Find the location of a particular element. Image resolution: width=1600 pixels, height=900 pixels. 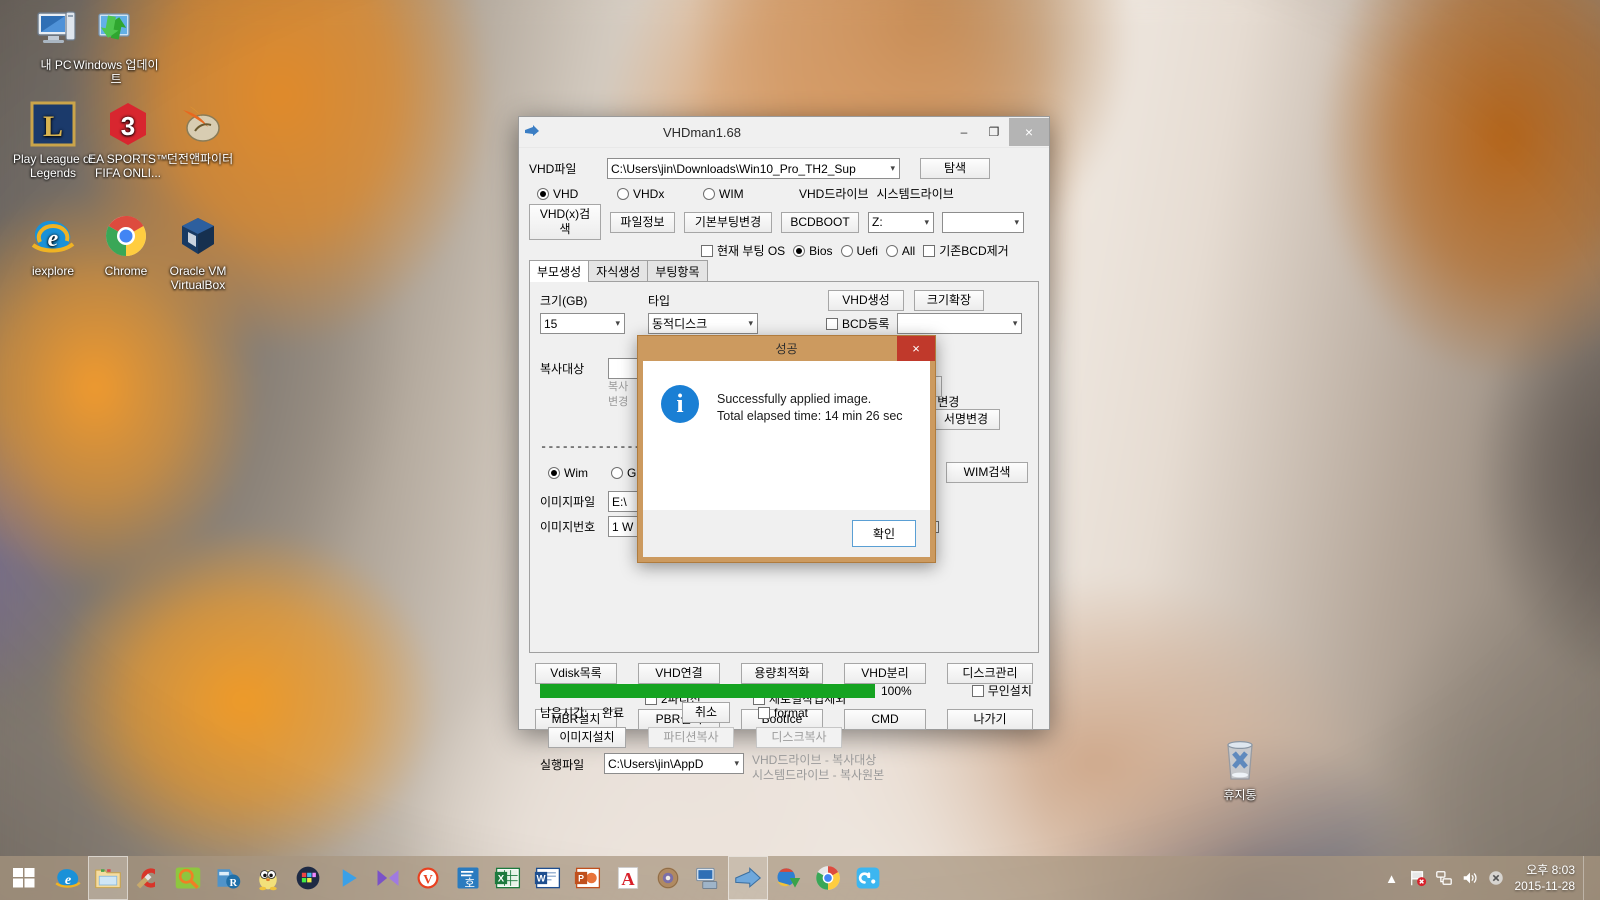

taskbar-file-explorer-icon is located at coordinates (108, 878).